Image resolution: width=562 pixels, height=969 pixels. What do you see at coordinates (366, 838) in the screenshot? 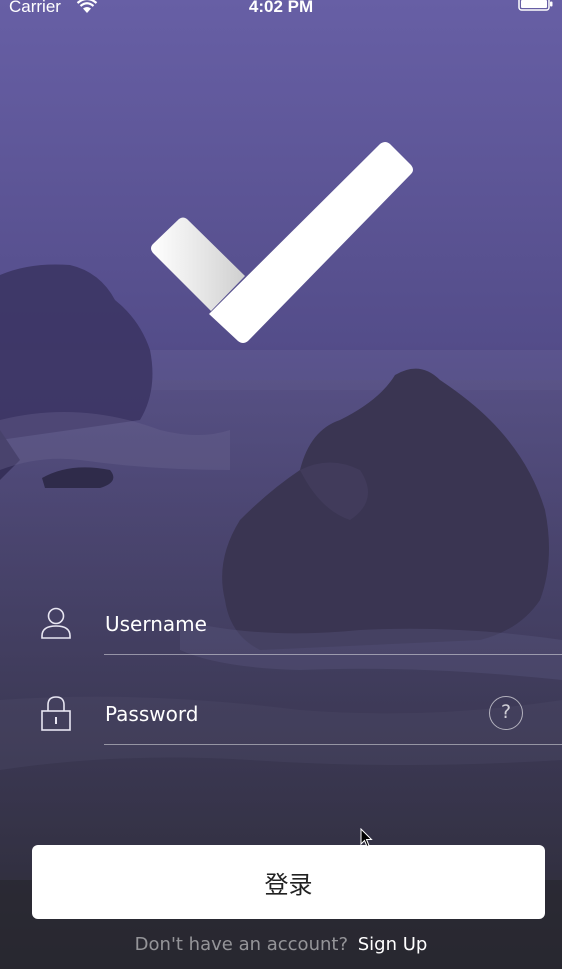
I see `mouse-cursor-icon` at bounding box center [366, 838].